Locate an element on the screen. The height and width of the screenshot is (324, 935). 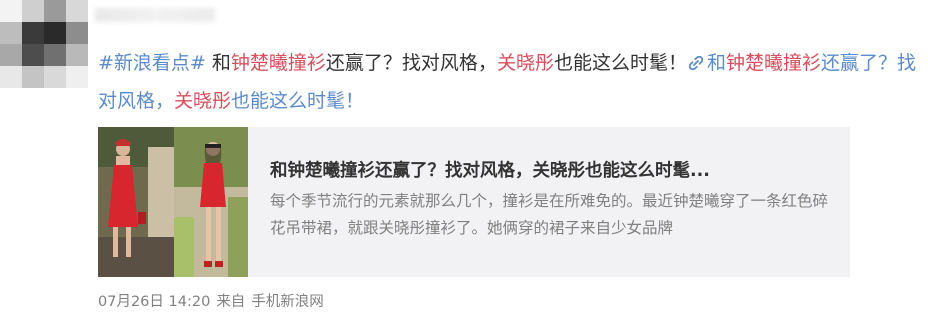
link-text-part: 也能这么时髦！ is located at coordinates (297, 101).